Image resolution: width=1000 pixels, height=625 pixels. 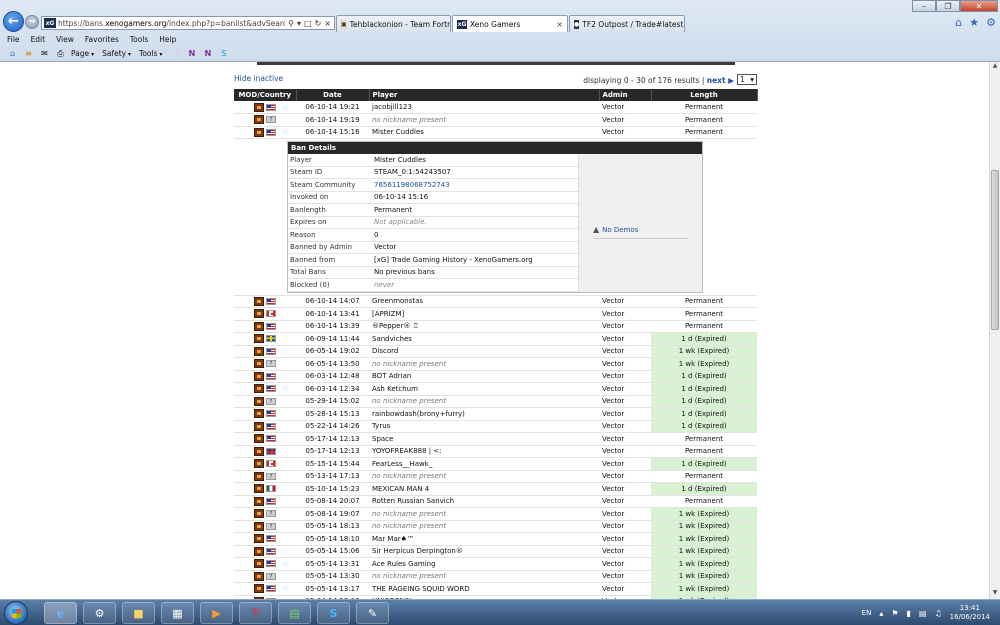 I want to click on page-menu: Page, so click(x=82, y=53).